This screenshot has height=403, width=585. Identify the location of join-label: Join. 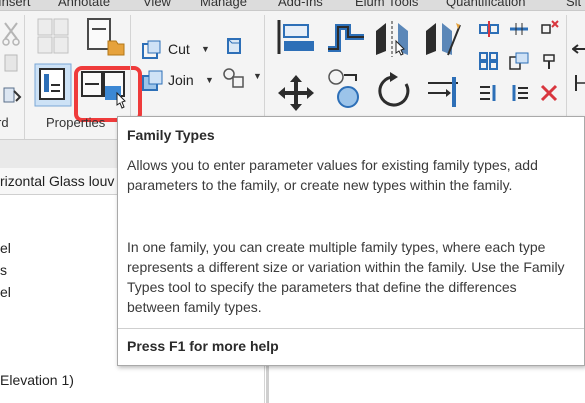
(181, 80).